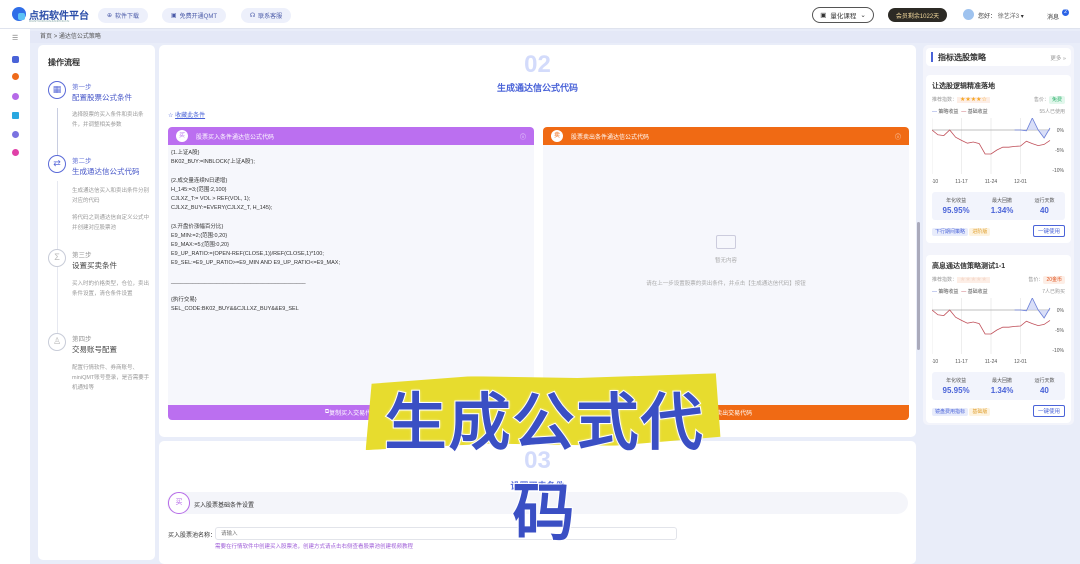  I want to click on strategy-tag: 下行期间策略, so click(950, 231).